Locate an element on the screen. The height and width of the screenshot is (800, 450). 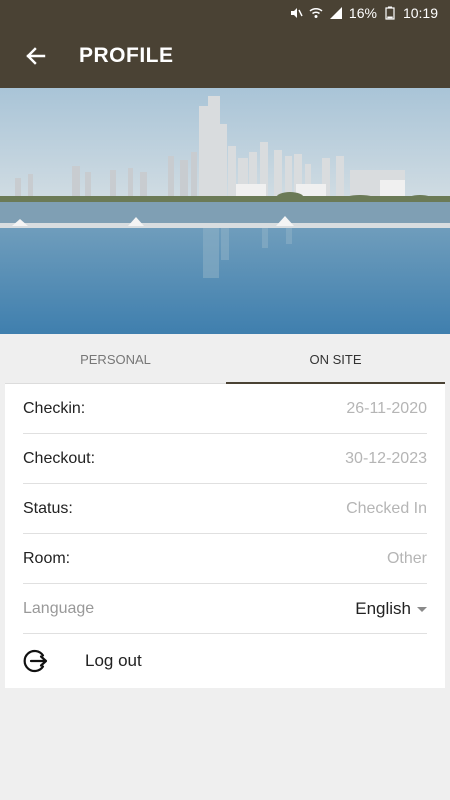
battery-icon is located at coordinates (390, 13).